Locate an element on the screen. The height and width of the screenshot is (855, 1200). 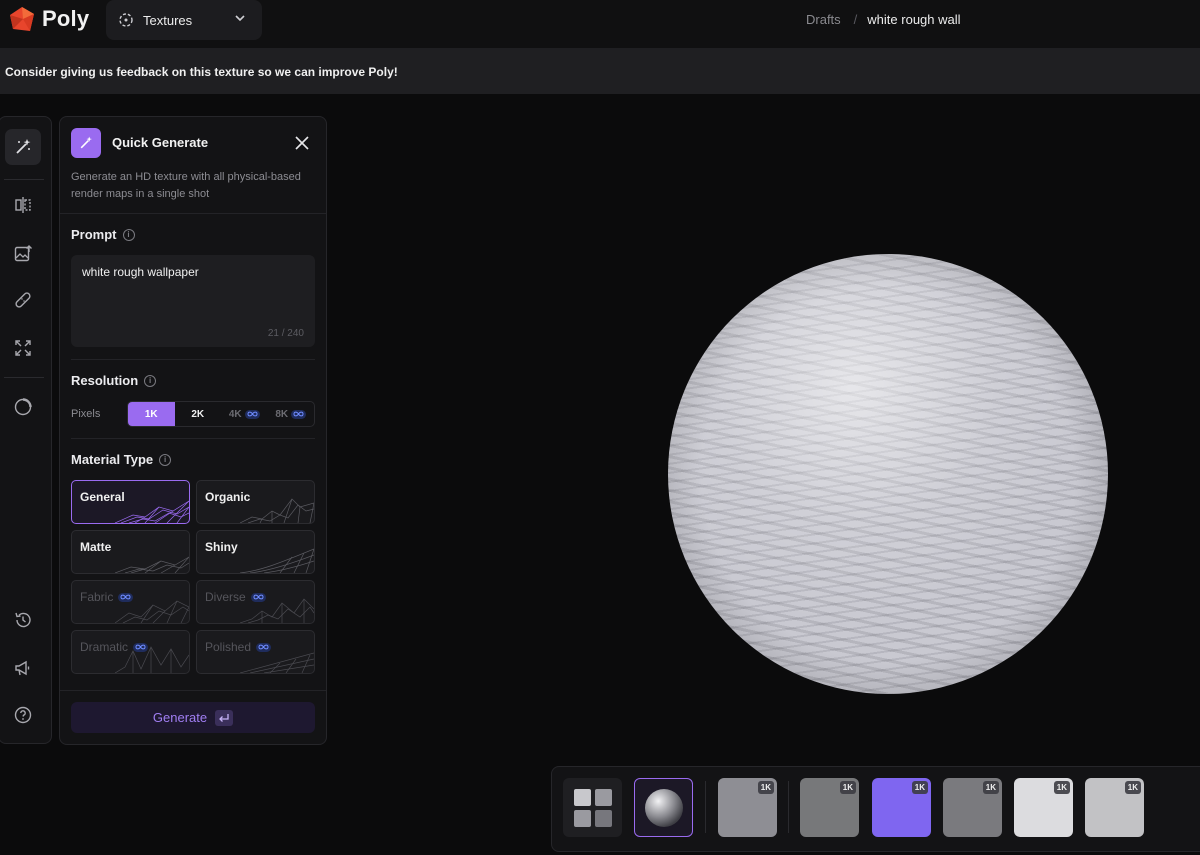
rail-upscale is located at coordinates (23, 348).